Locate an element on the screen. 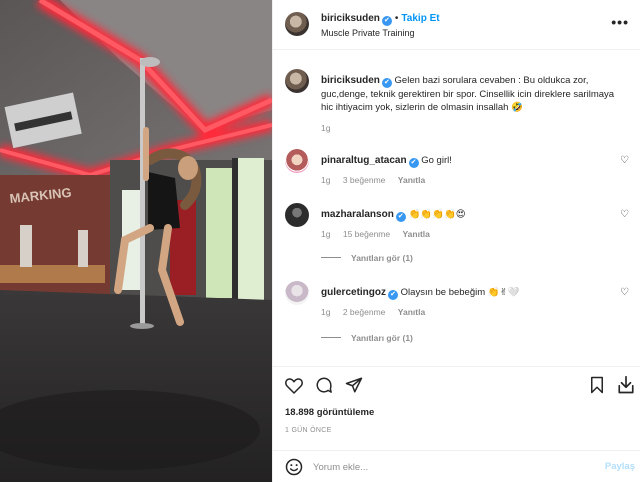  follow-button: Takip Et is located at coordinates (420, 18).